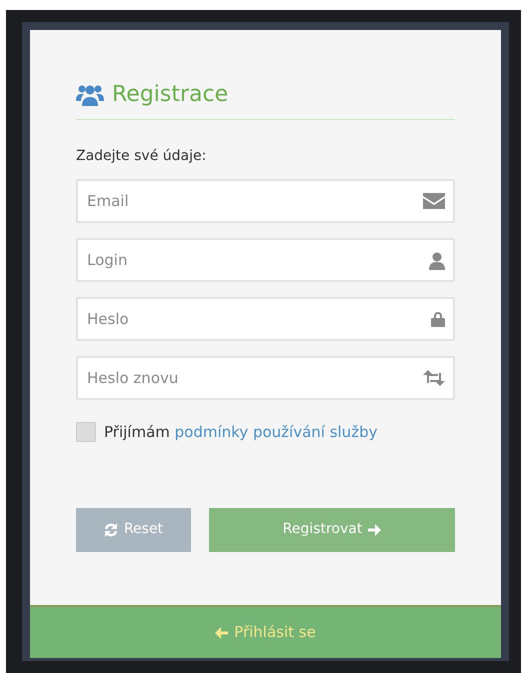 The image size is (527, 673). I want to click on terms-text: Přijímám podmínky používání služby, so click(241, 432).